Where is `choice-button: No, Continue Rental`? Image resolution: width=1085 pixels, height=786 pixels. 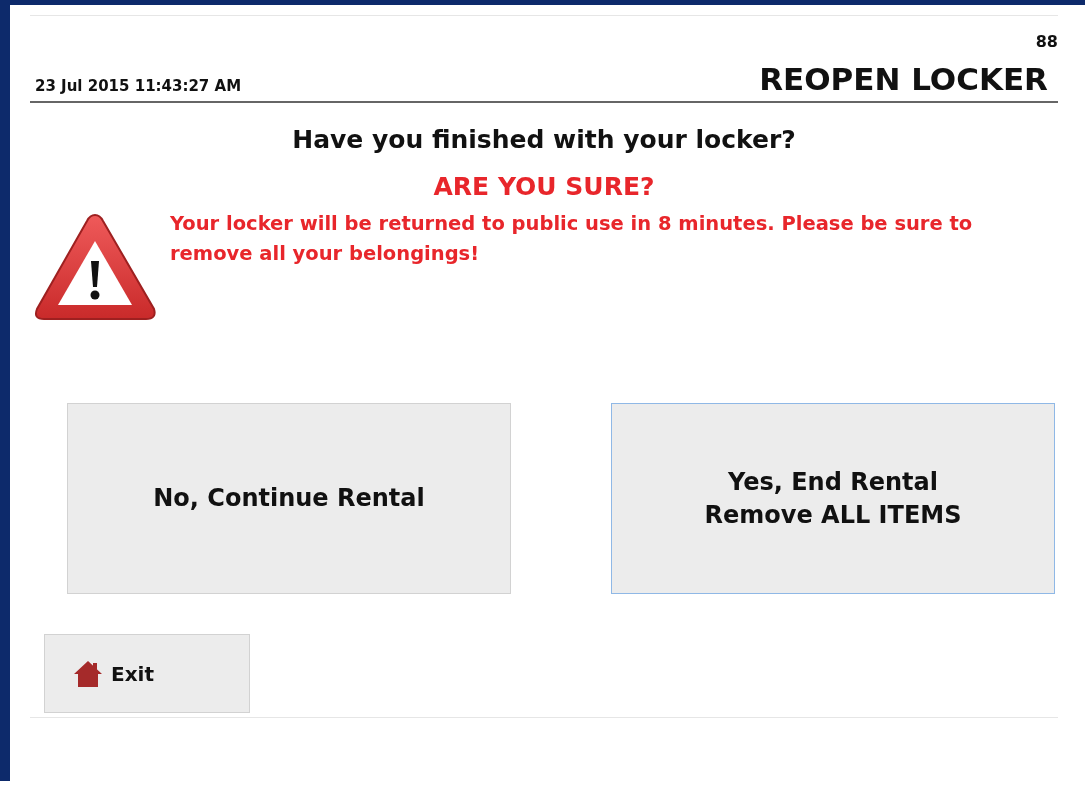
choice-button: No, Continue Rental is located at coordinates (289, 498).